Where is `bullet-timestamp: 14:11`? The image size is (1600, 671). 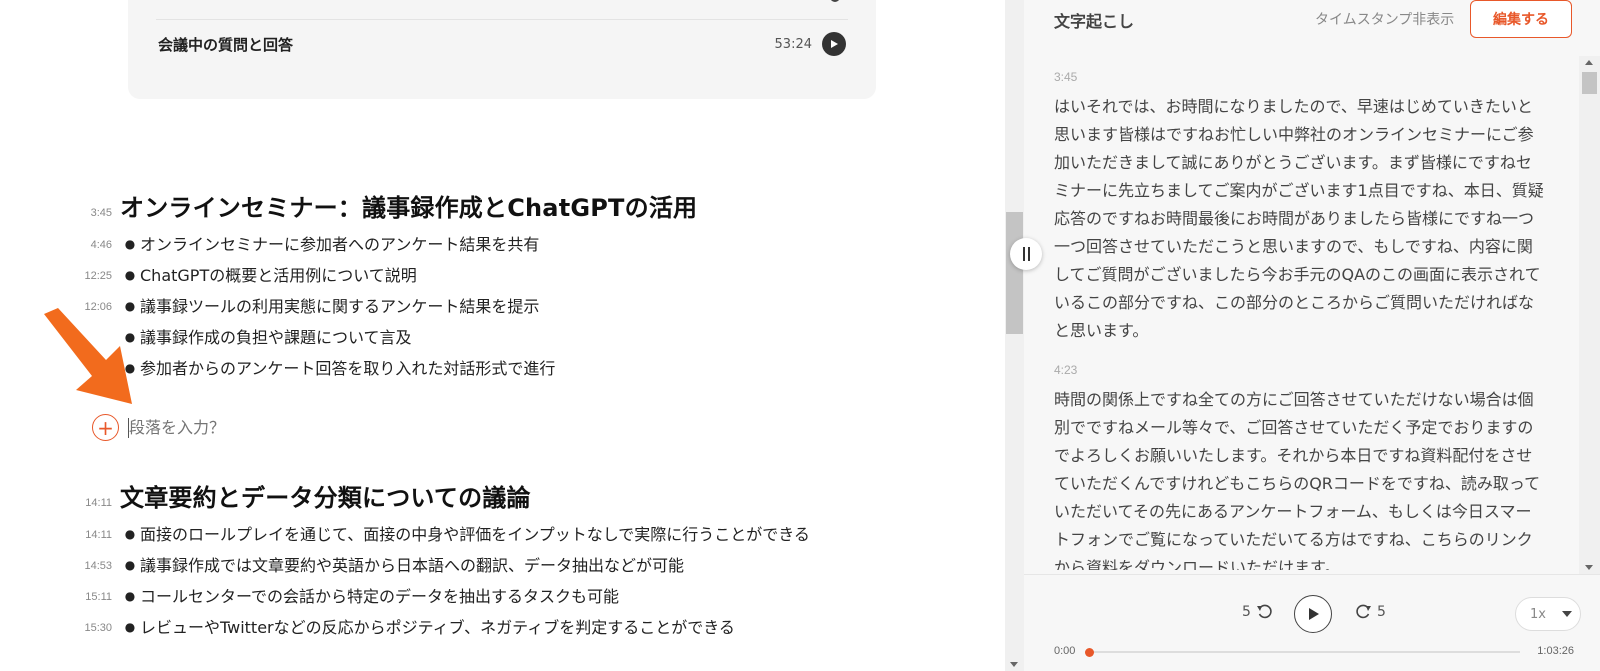
bullet-timestamp: 14:11 is located at coordinates (60, 532).